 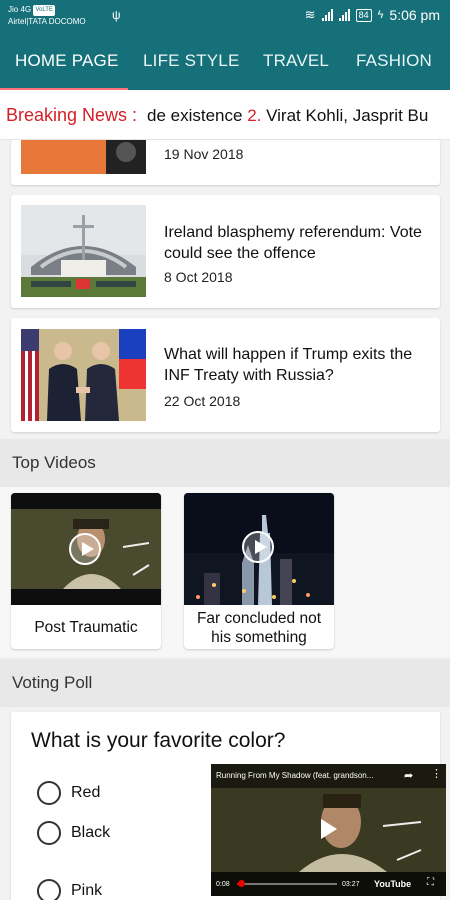 I want to click on fullscreen-icon: ⛶, so click(x=430, y=882).